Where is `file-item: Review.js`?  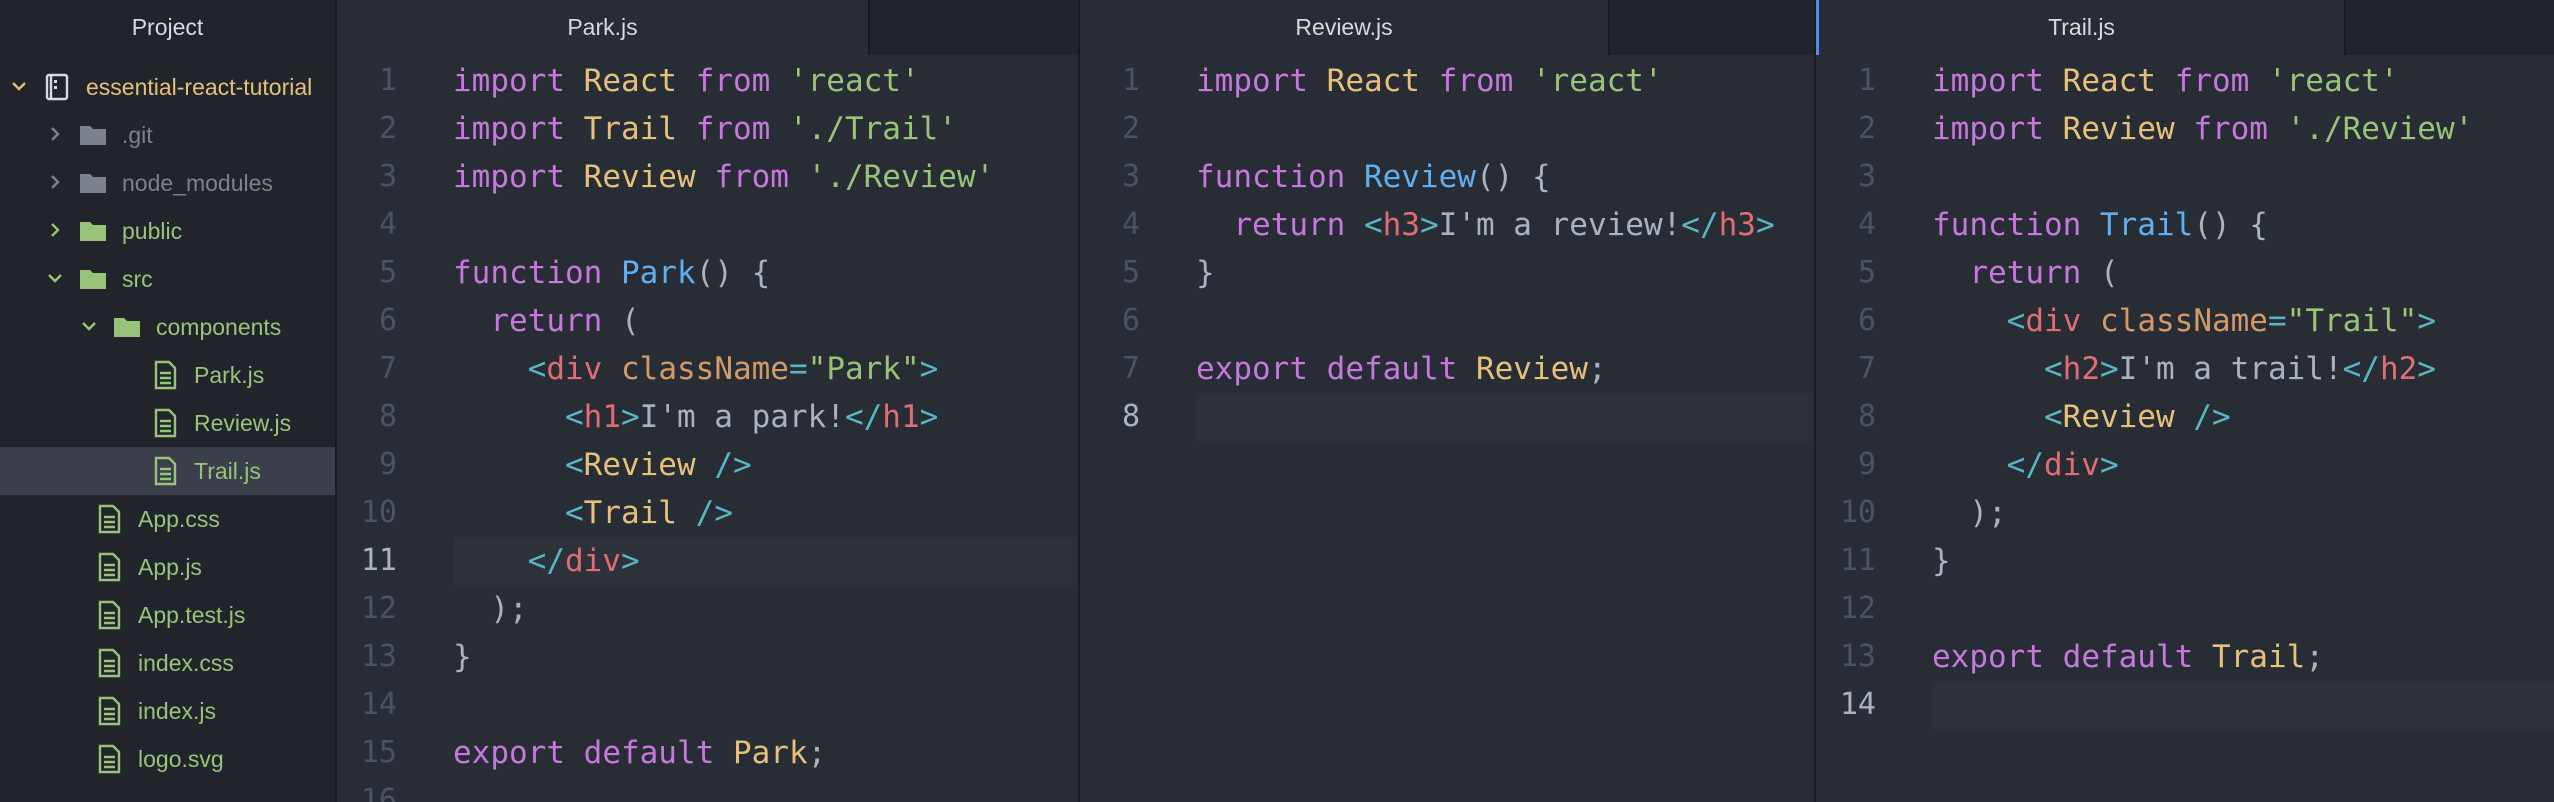
file-item: Review.js is located at coordinates (167, 423).